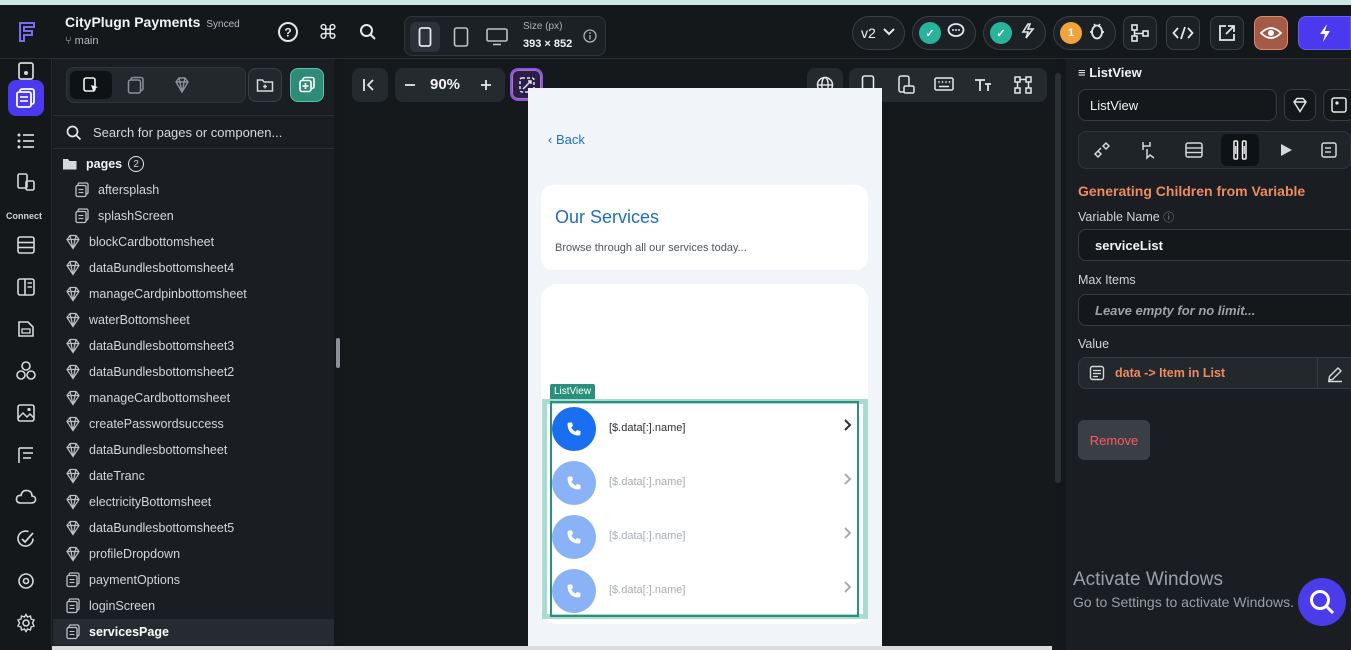 The image size is (1351, 650). I want to click on widget-actions-icon, so click(1337, 105).